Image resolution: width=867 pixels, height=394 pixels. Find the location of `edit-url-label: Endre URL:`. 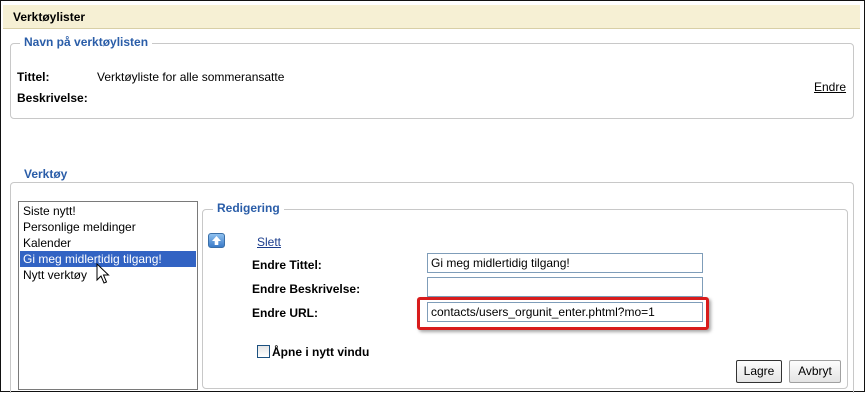

edit-url-label: Endre URL: is located at coordinates (285, 313).